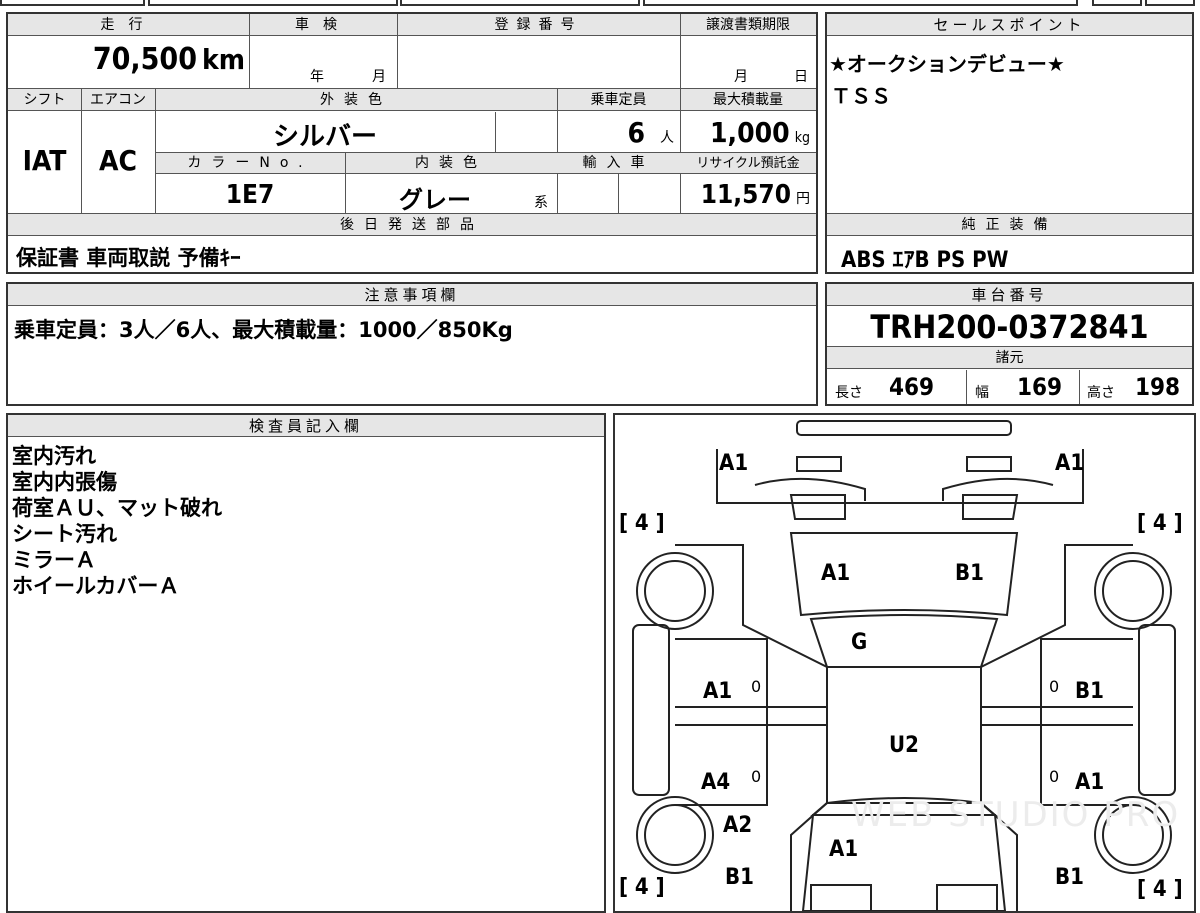  What do you see at coordinates (1101, 393) in the screenshot?
I see `height-label: 高さ` at bounding box center [1101, 393].